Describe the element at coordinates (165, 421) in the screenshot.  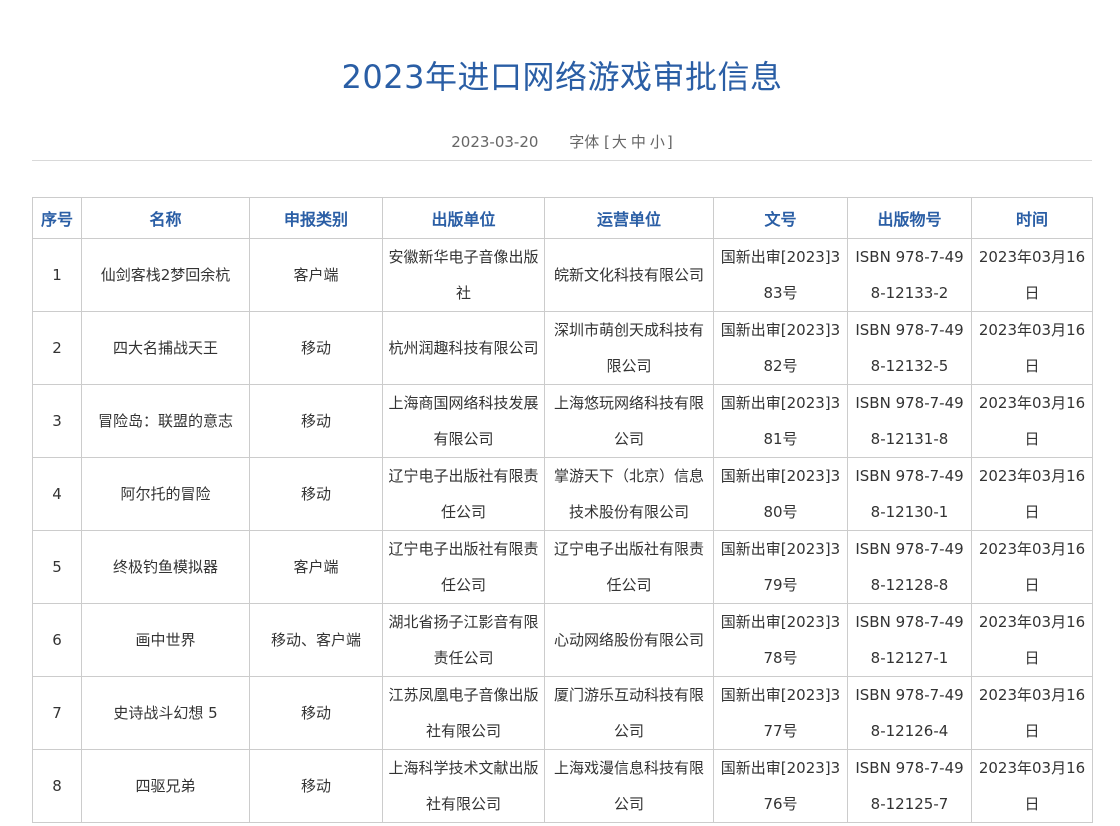
I see `cell-name: 冒险岛：联盟的意志` at that location.